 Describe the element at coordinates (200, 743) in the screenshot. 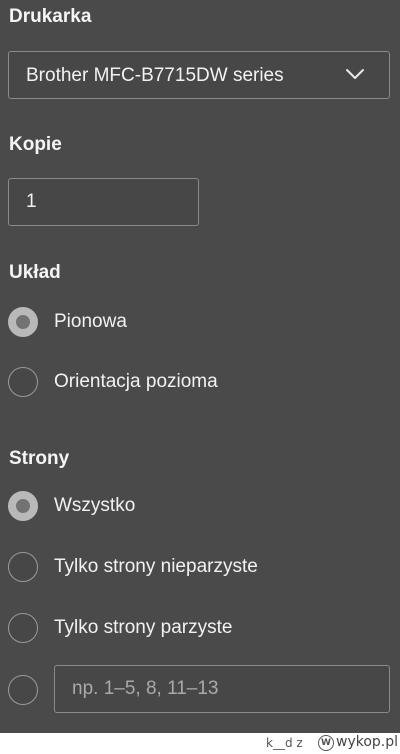

I see `watermark-bar: k__d z W wykop.pl` at that location.